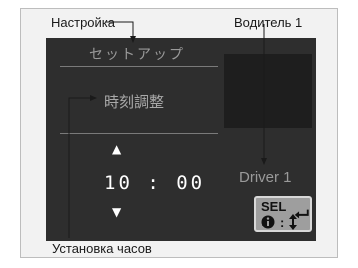 The height and width of the screenshot is (268, 358). Describe the element at coordinates (264, 161) in the screenshot. I see `leader-driver-arrowhead` at that location.